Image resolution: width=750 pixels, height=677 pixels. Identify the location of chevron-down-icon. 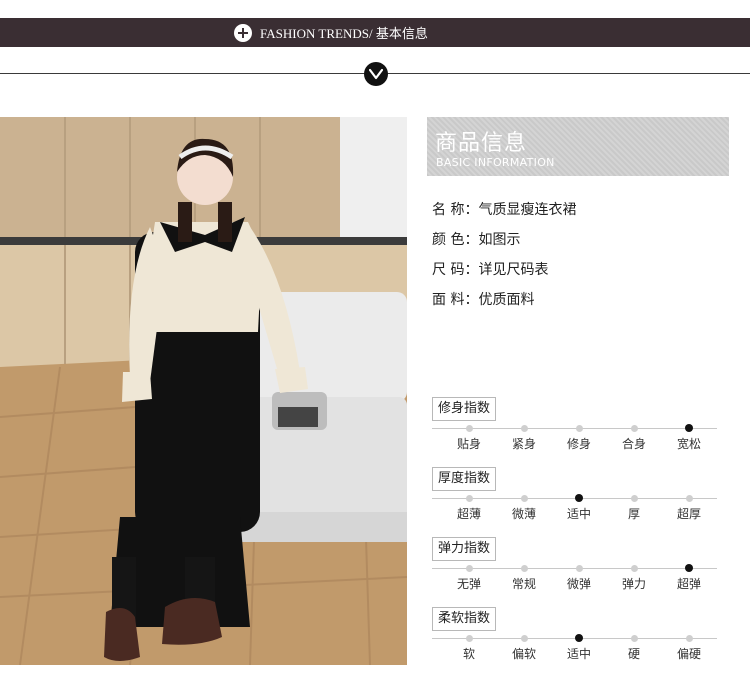
(376, 74).